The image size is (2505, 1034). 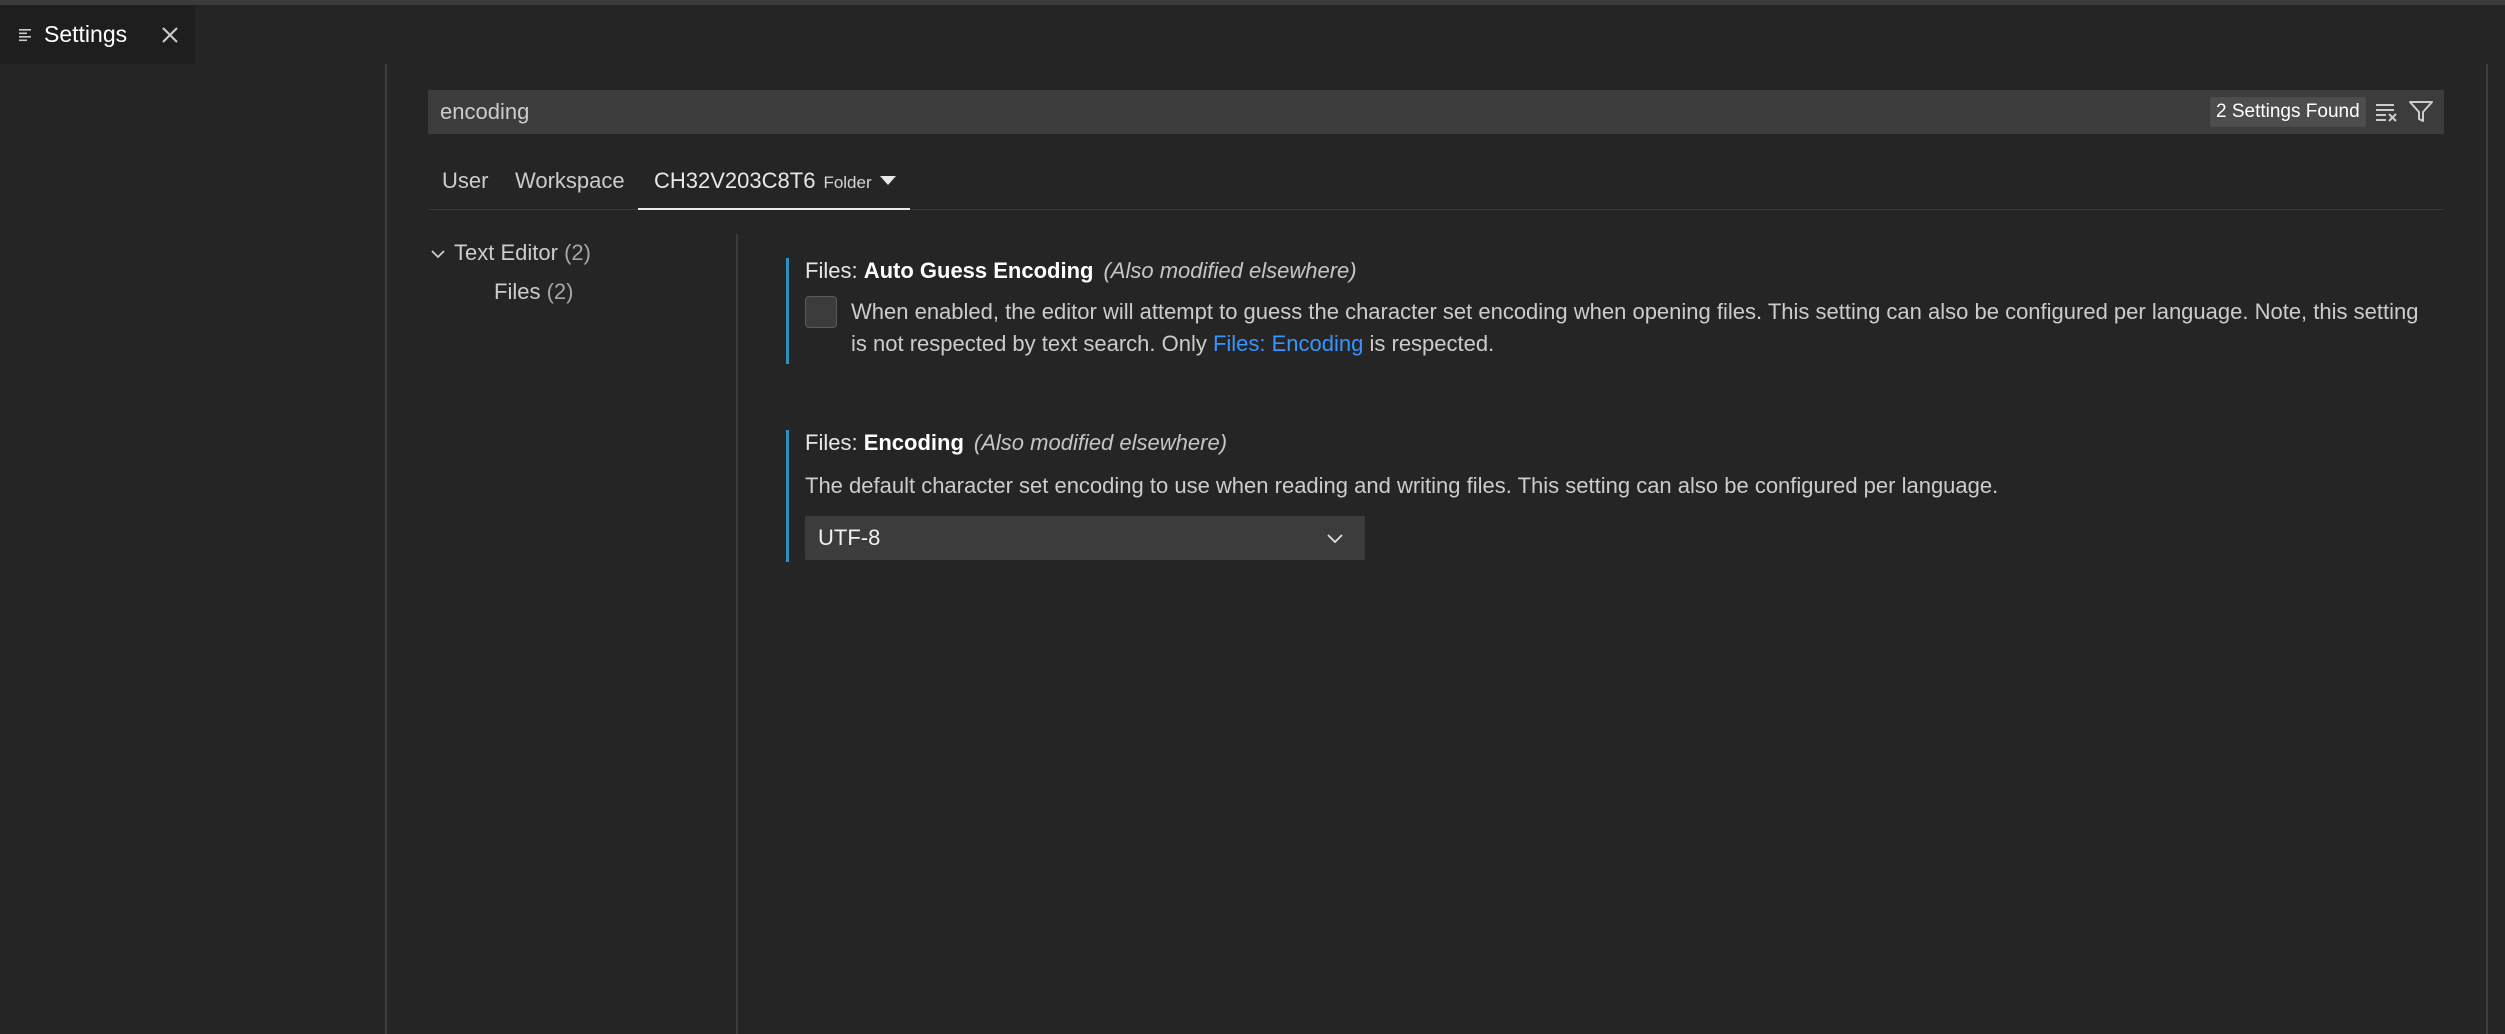 What do you see at coordinates (192, 549) in the screenshot?
I see `left-empty-pane` at bounding box center [192, 549].